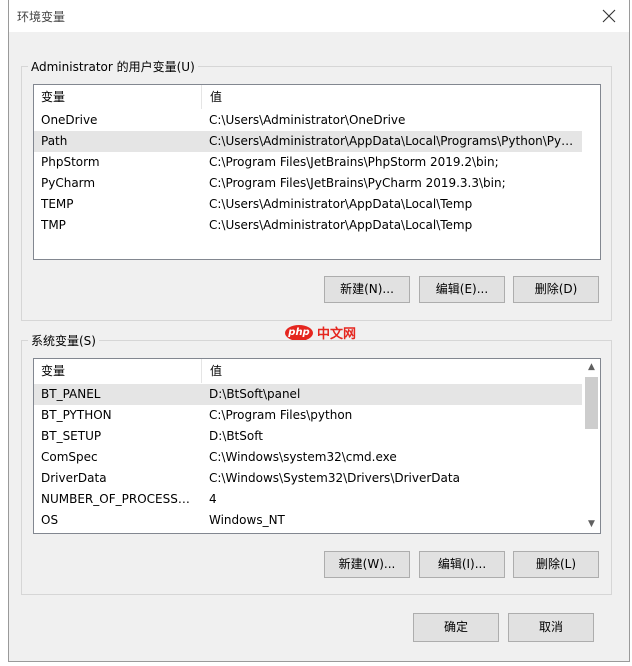  What do you see at coordinates (319, 16) in the screenshot?
I see `title-bar: 环境变量` at bounding box center [319, 16].